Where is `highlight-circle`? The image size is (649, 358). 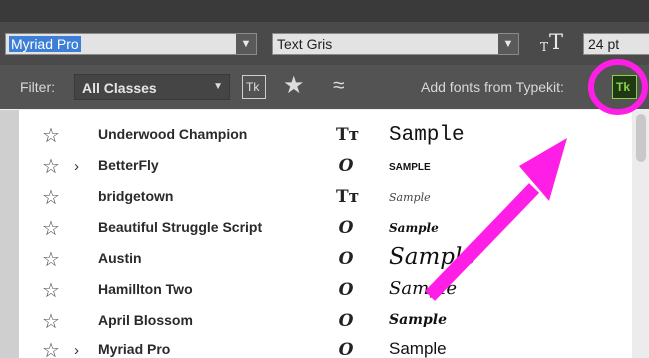 highlight-circle is located at coordinates (618, 87).